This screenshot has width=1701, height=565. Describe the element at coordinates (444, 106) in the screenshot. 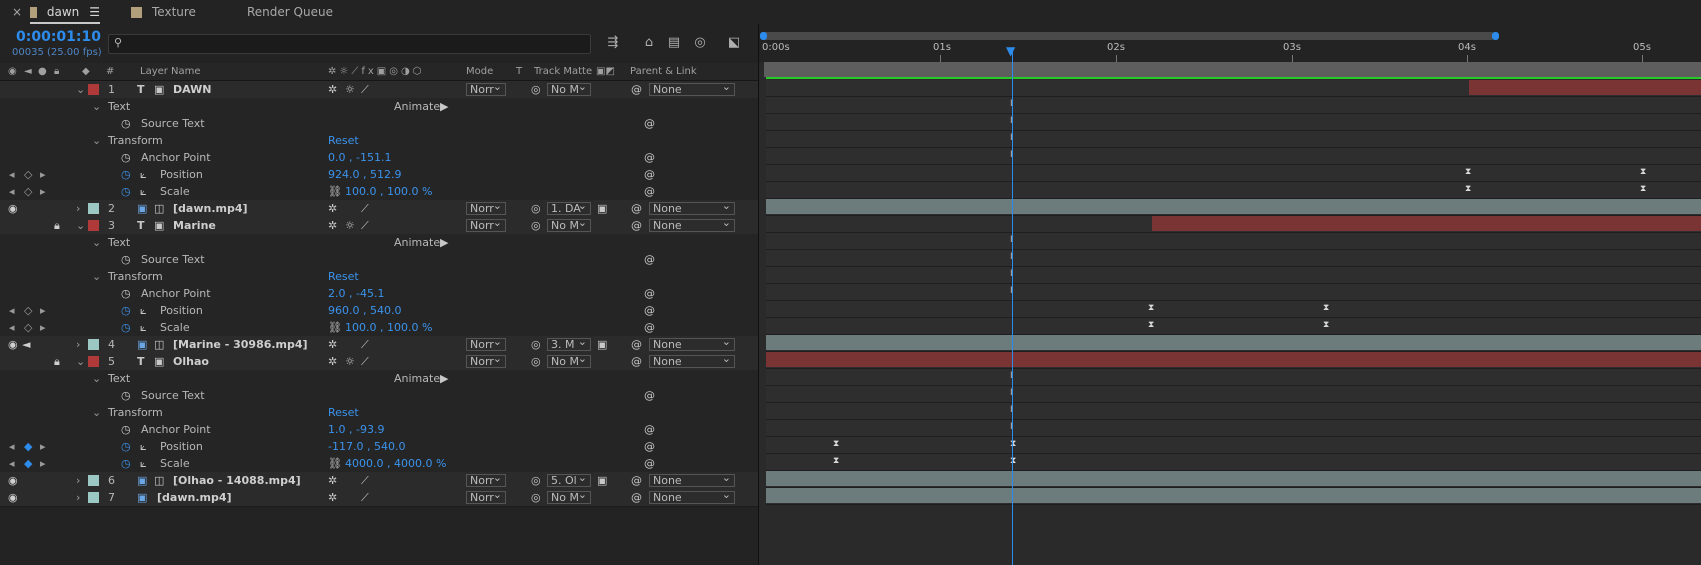

I see `animate-menu-icon: ▶` at that location.